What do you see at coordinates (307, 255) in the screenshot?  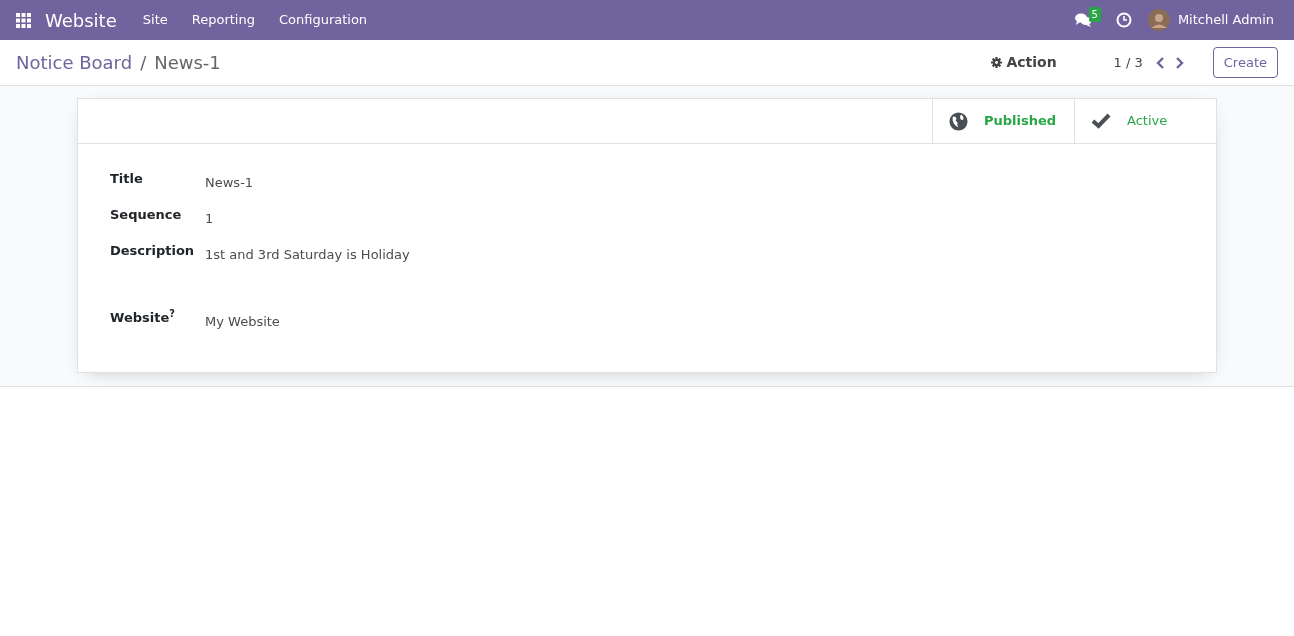 I see `field-value: 1st and 3rd Saturday is Holiday` at bounding box center [307, 255].